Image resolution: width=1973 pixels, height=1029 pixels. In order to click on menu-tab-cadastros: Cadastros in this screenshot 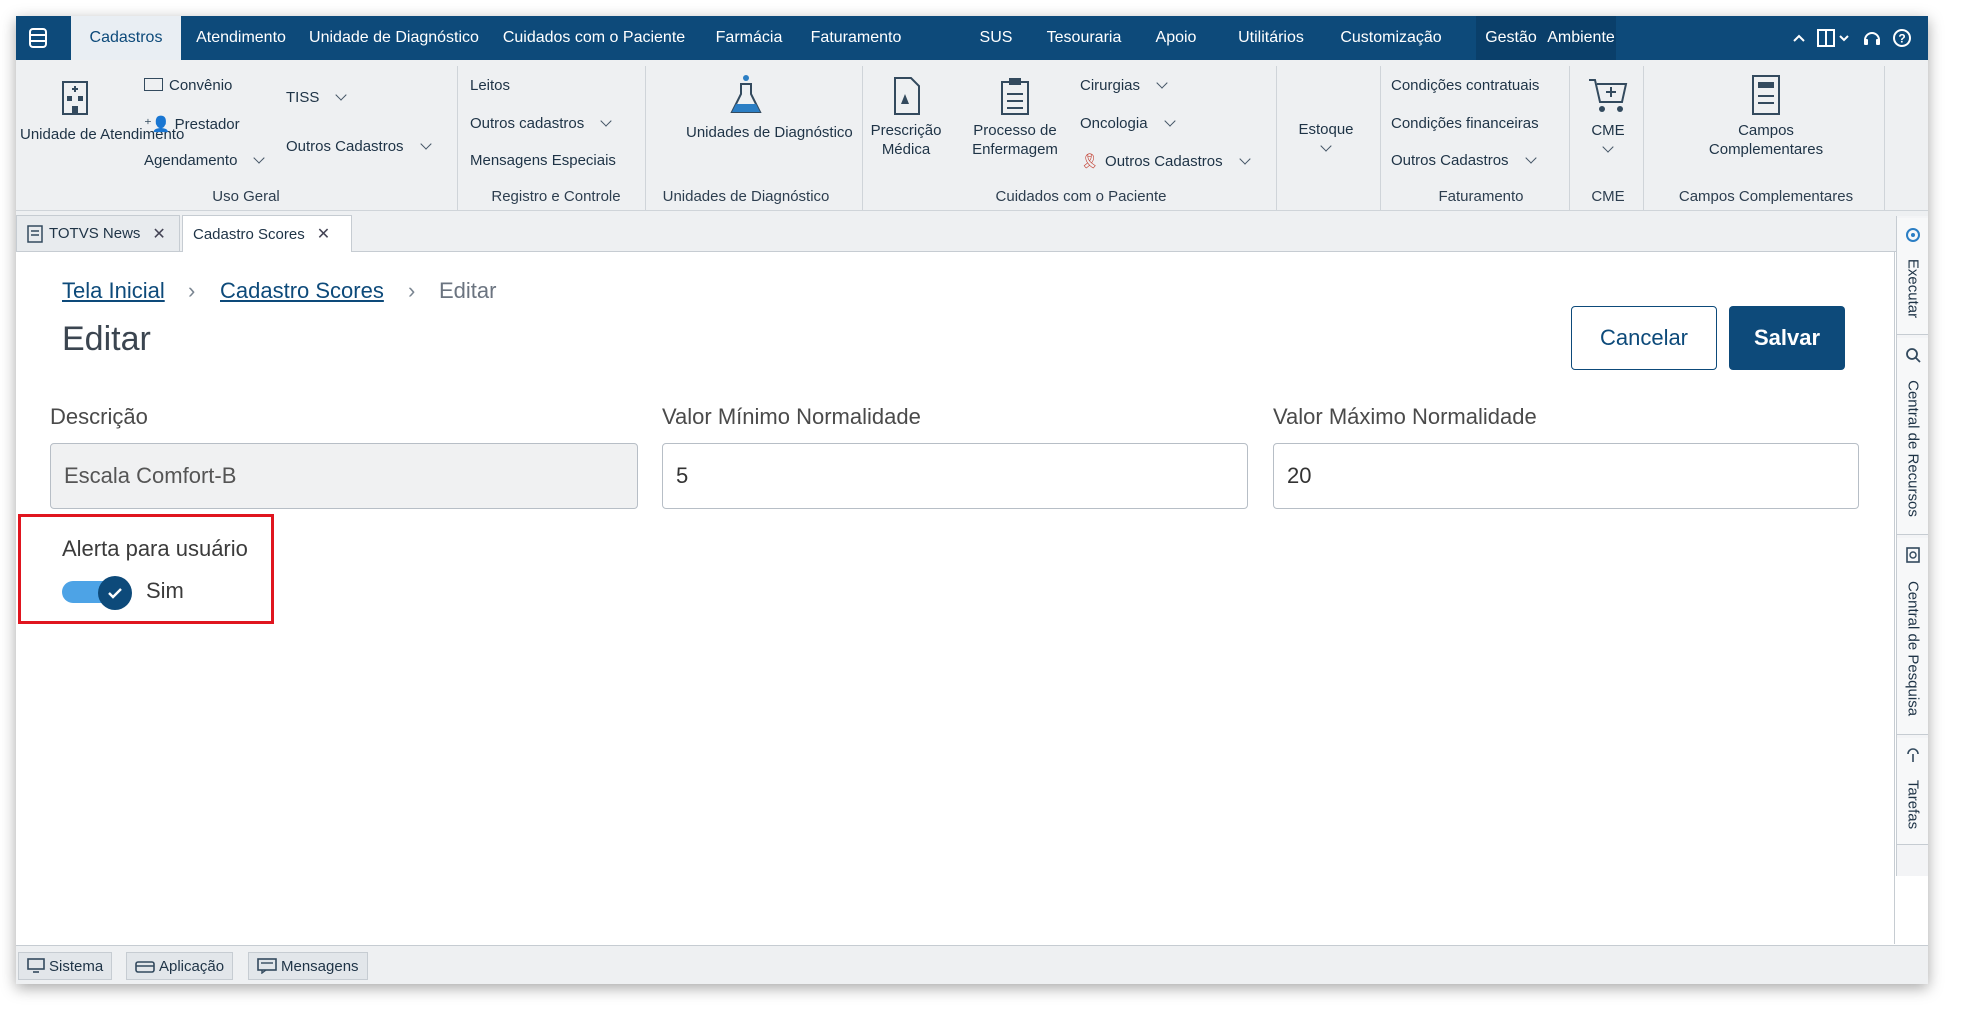, I will do `click(126, 38)`.